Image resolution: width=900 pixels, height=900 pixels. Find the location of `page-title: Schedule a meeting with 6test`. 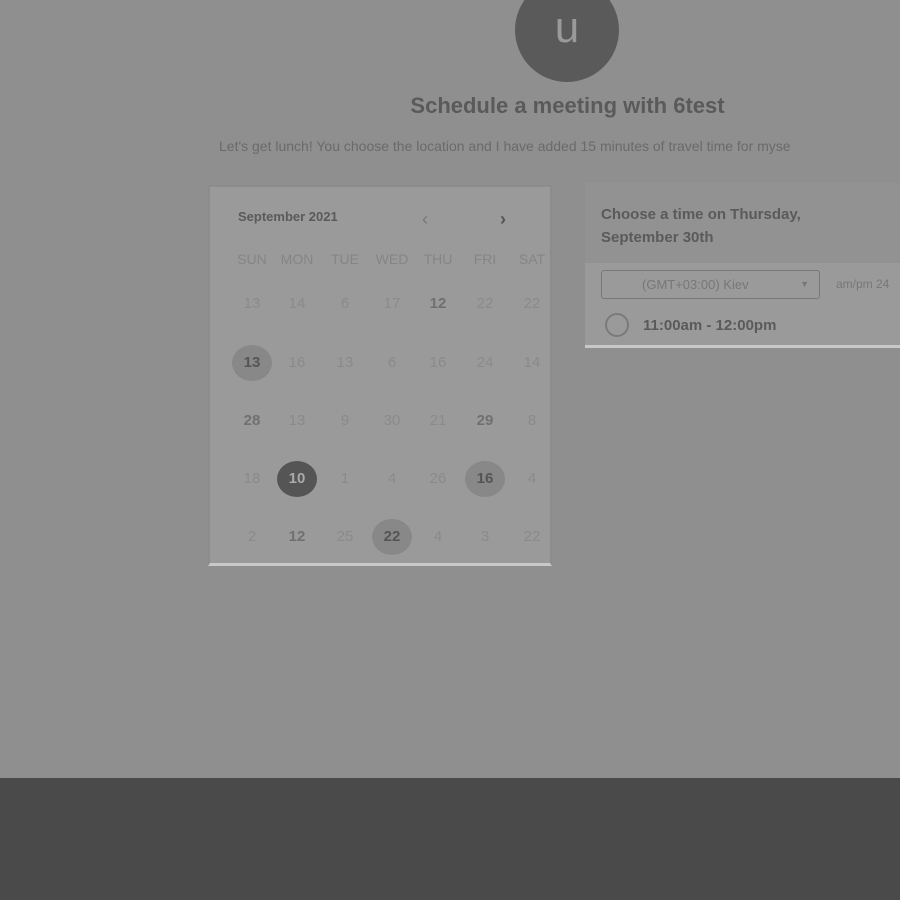

page-title: Schedule a meeting with 6test is located at coordinates (567, 105).